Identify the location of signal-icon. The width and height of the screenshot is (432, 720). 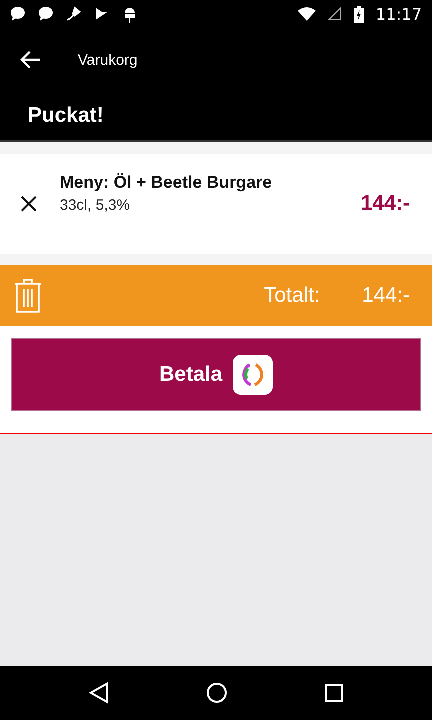
(335, 14).